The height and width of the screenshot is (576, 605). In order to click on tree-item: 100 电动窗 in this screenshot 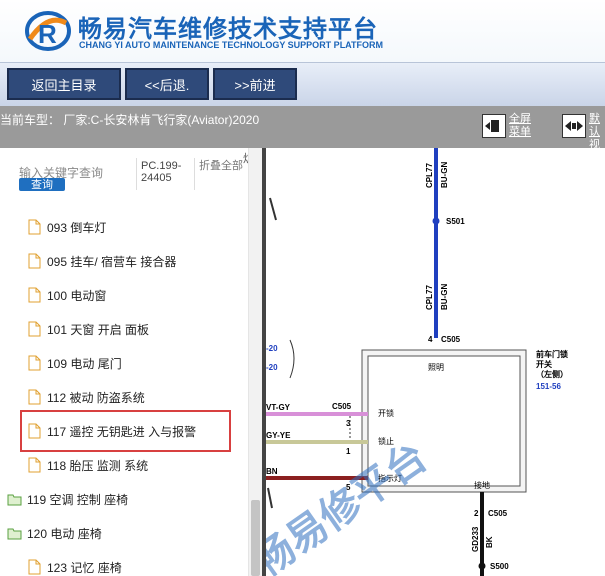, I will do `click(67, 295)`.